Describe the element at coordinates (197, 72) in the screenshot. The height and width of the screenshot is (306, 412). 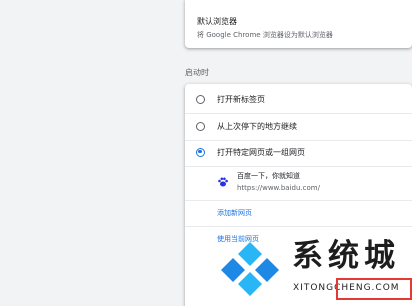
I see `startup-section-label: 启动时` at that location.